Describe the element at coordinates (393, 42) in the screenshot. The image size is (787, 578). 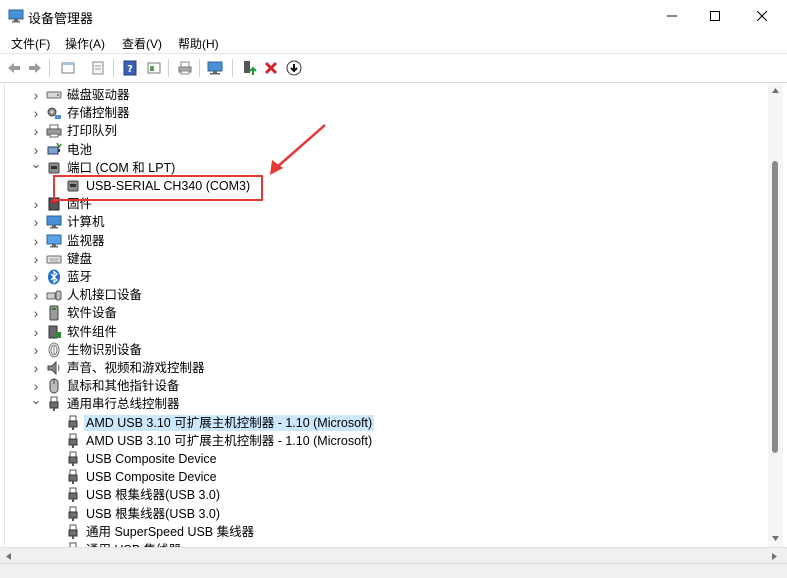
I see `menu-bar: 文件(F) 操作(A) 查看(V) 帮助(H)` at that location.